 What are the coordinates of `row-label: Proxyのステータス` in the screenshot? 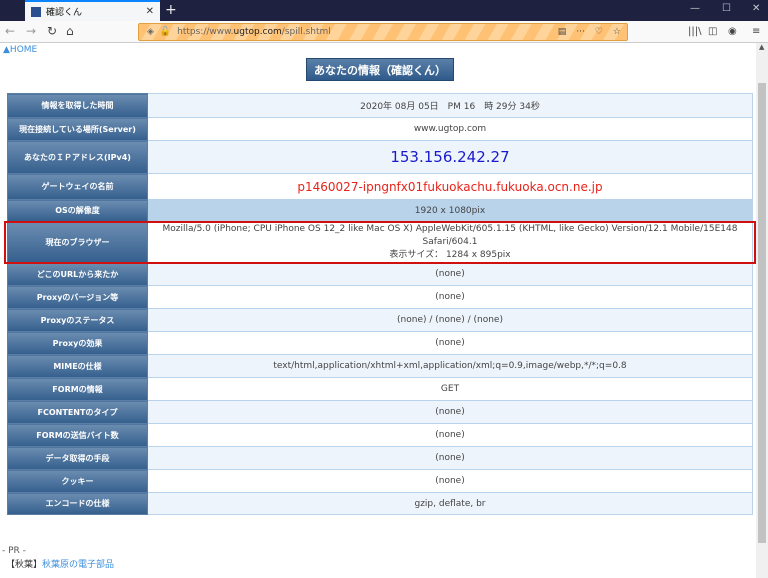 It's located at (77, 320).